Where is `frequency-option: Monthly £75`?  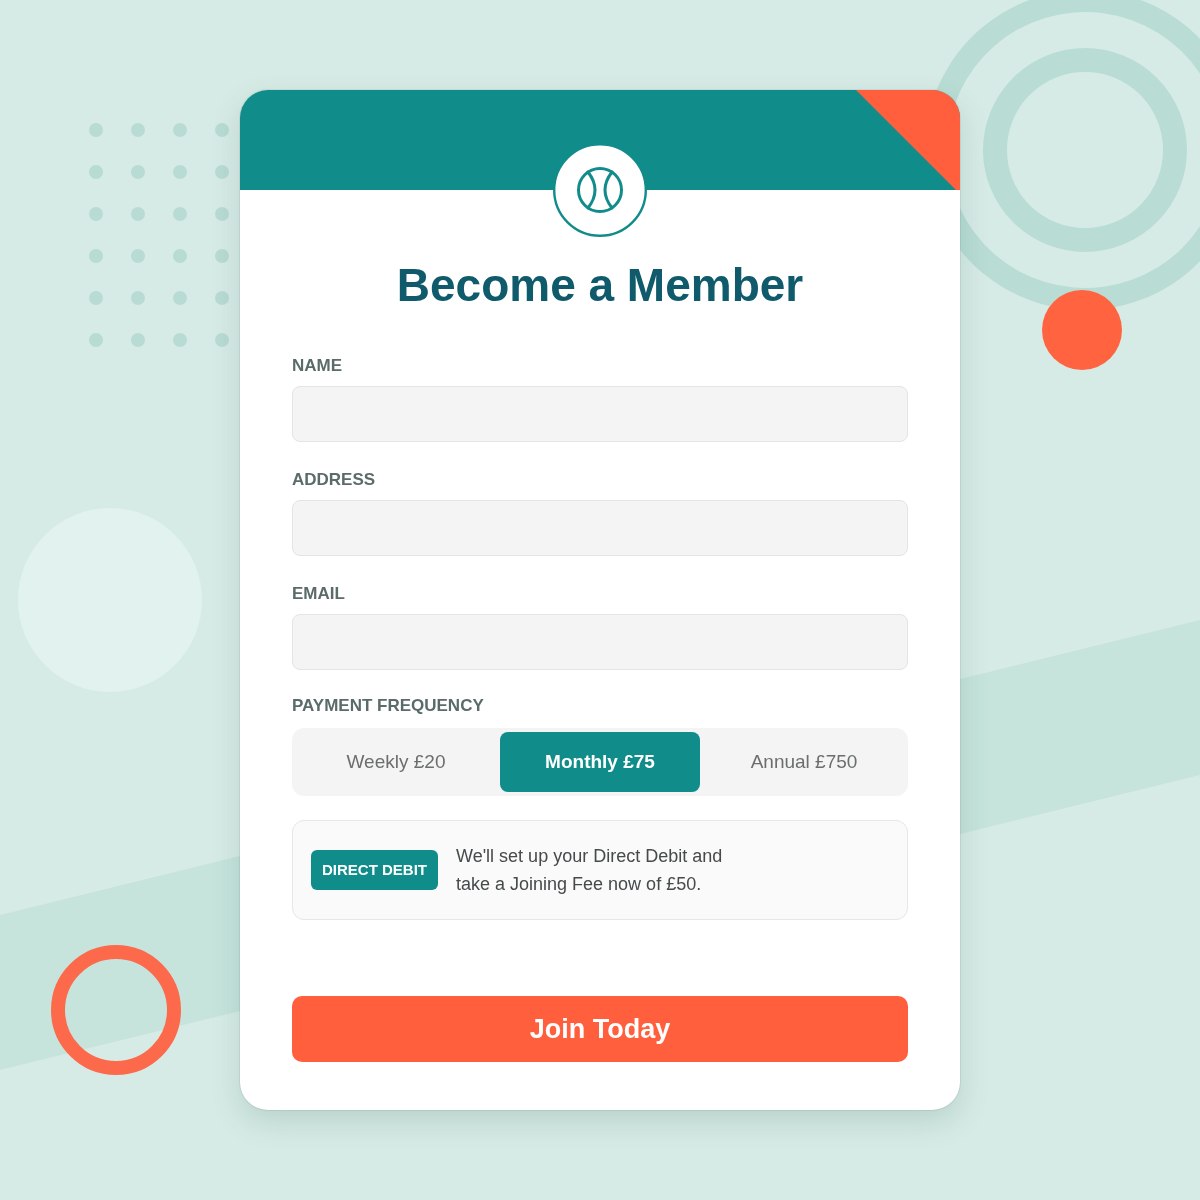
frequency-option: Monthly £75 is located at coordinates (600, 762).